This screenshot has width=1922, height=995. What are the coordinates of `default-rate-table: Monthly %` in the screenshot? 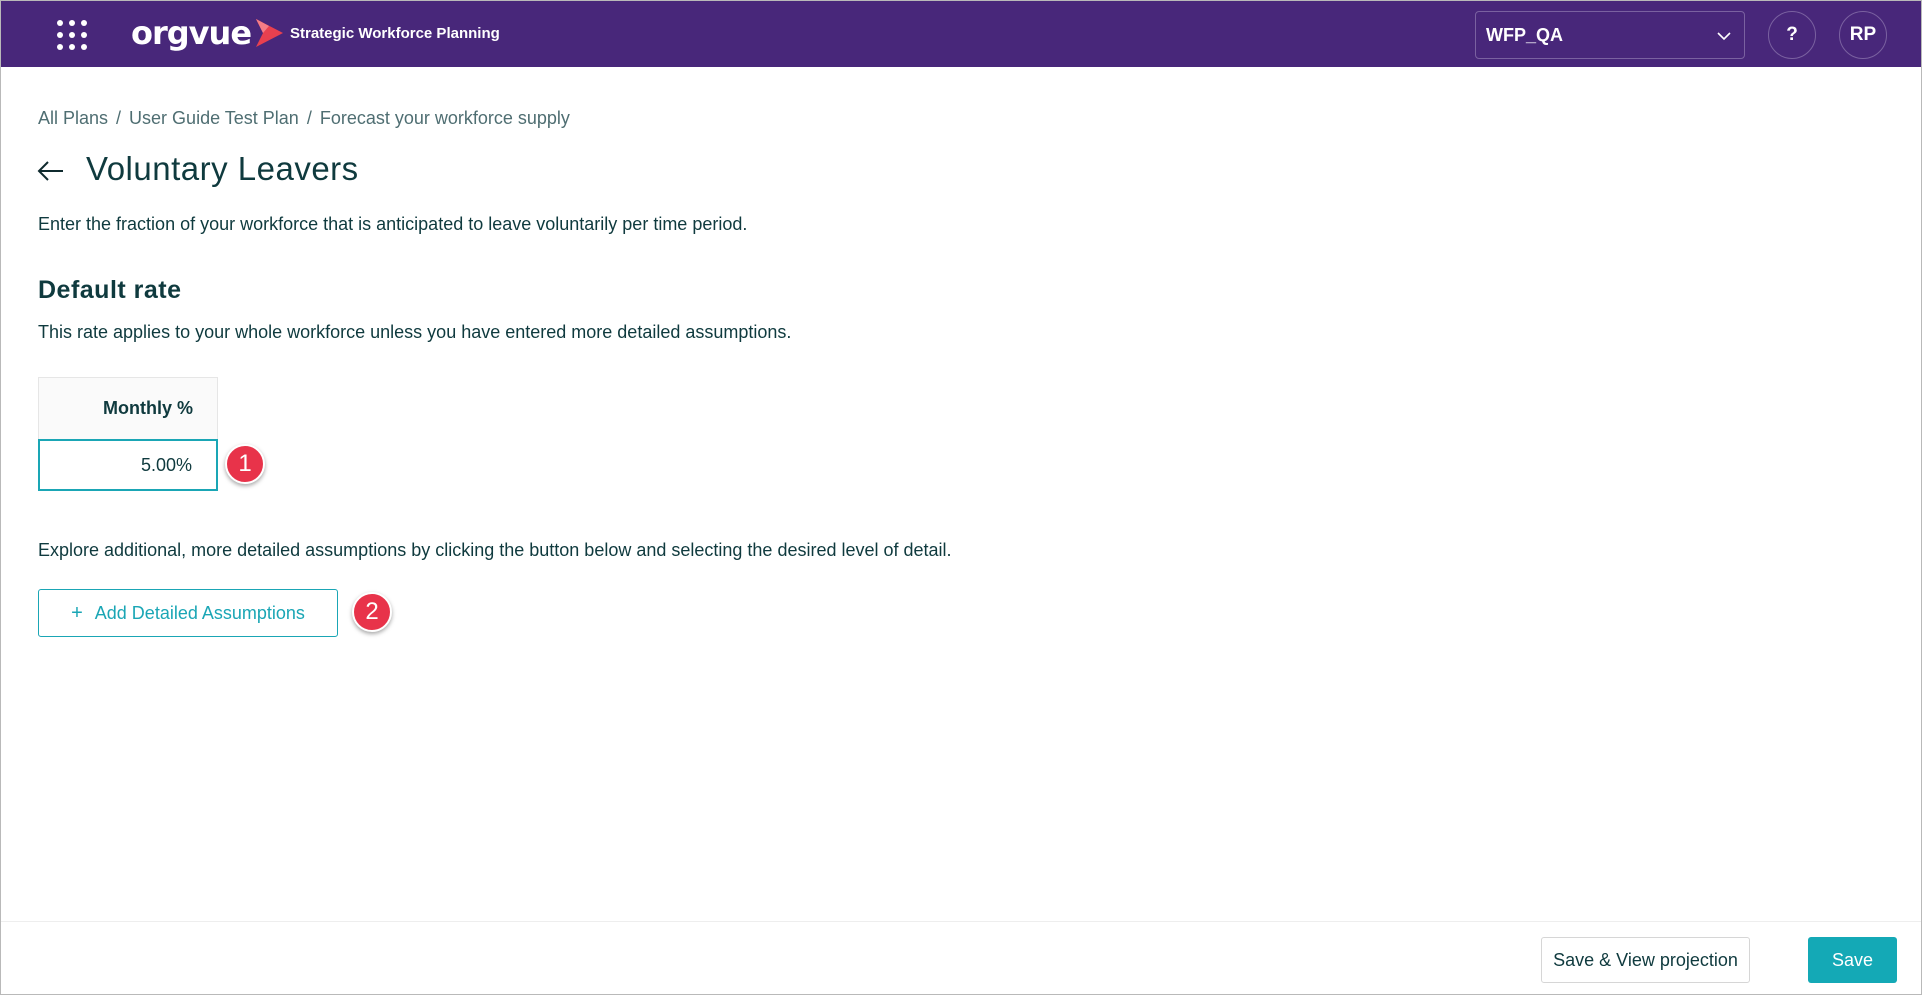 It's located at (128, 434).